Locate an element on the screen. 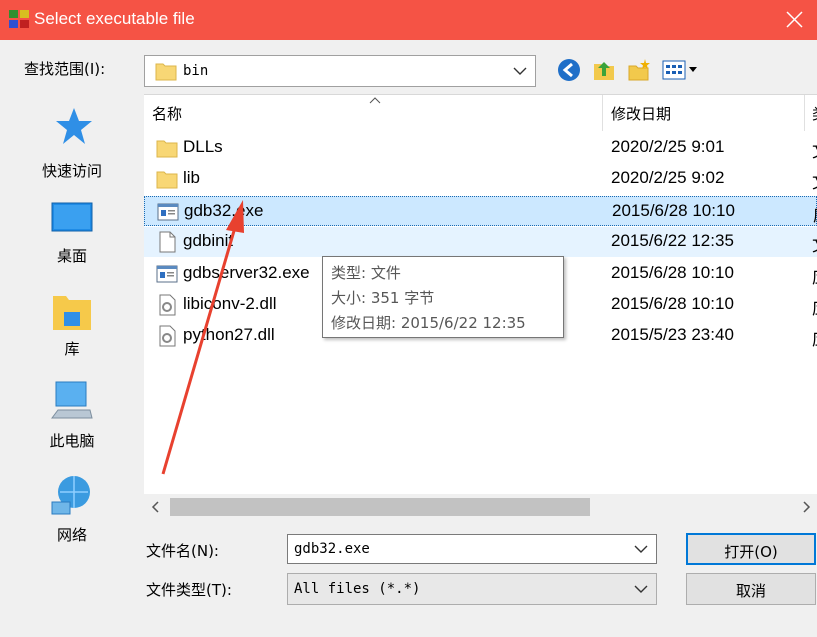  computer-icon is located at coordinates (72, 400).